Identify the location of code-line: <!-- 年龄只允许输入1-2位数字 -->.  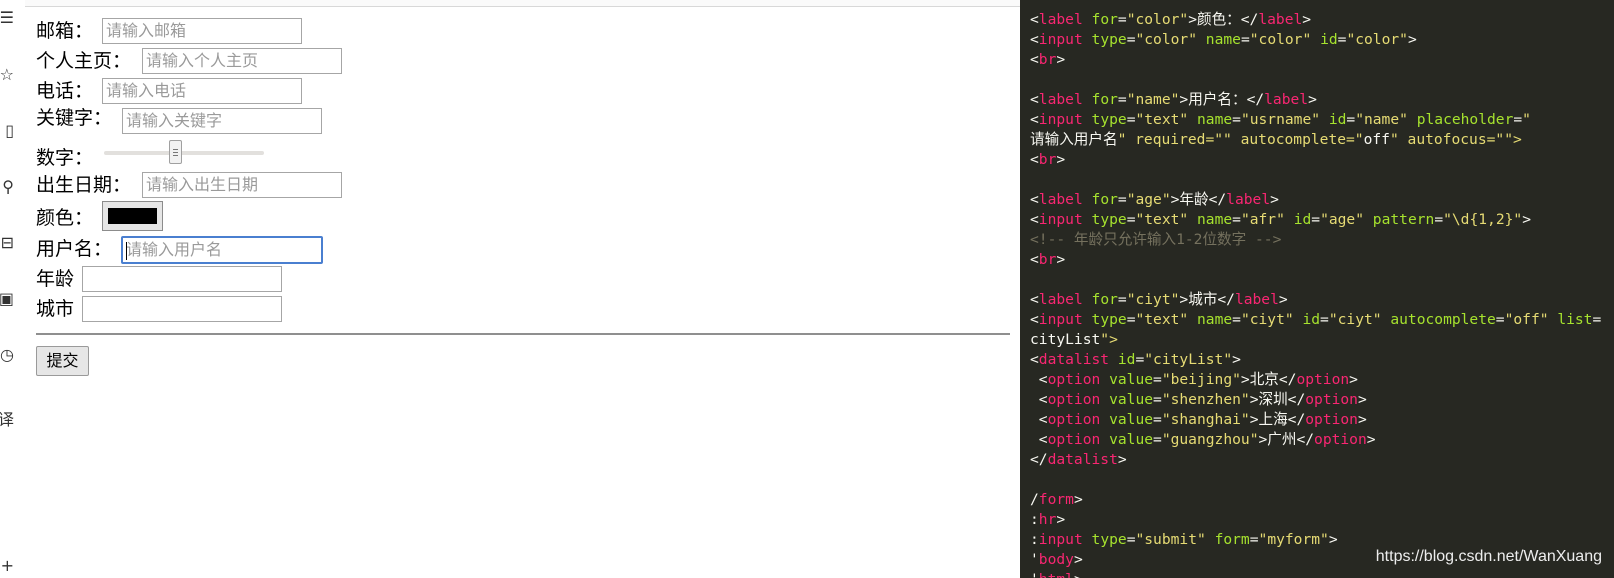
(1156, 239).